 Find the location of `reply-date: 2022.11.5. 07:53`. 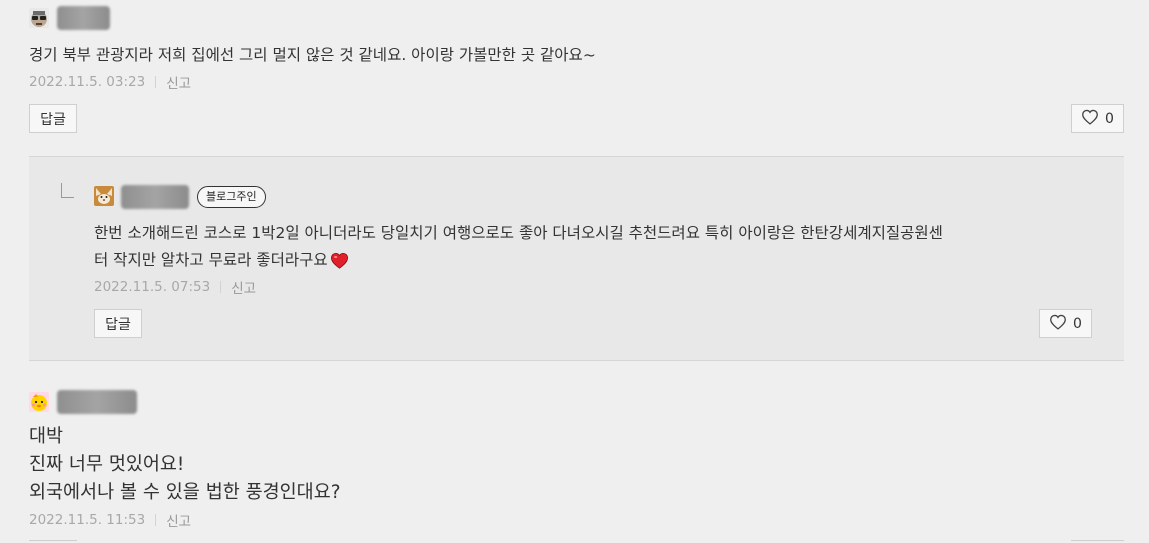

reply-date: 2022.11.5. 07:53 is located at coordinates (152, 287).